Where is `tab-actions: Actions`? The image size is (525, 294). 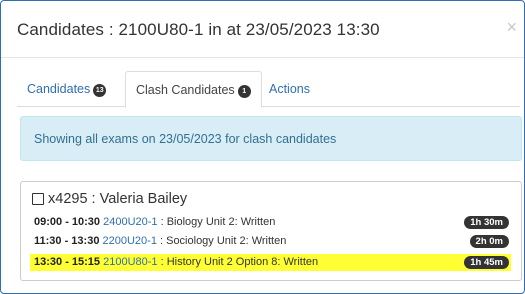 tab-actions: Actions is located at coordinates (289, 89).